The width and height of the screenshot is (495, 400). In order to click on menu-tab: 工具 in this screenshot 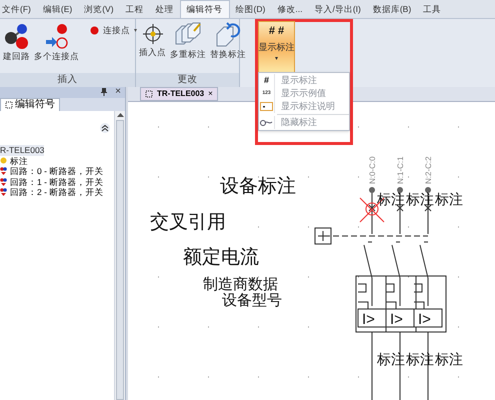, I will do `click(432, 9)`.